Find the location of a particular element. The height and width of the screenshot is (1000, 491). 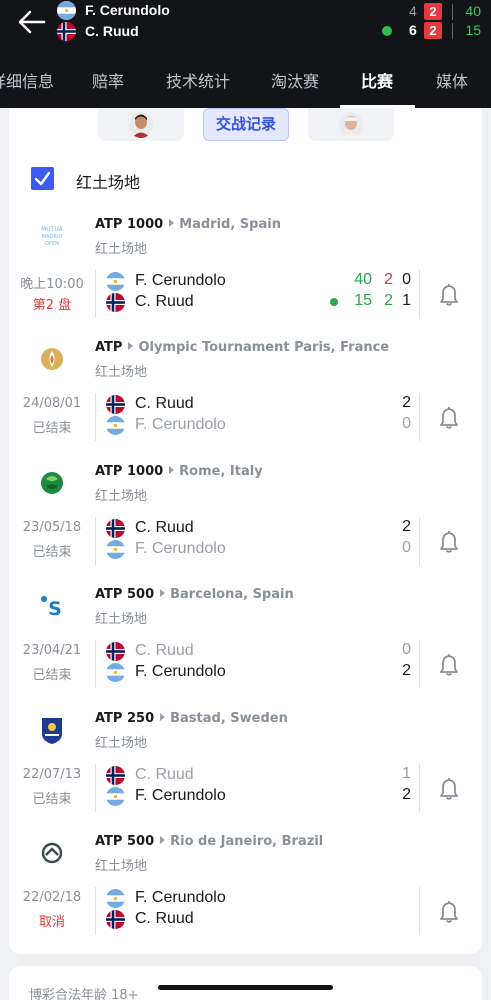

match-time: 22/02/18 is located at coordinates (52, 897).